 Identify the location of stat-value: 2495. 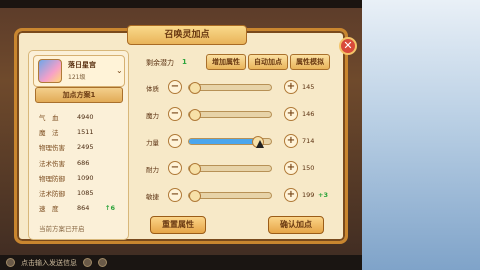
(85, 147).